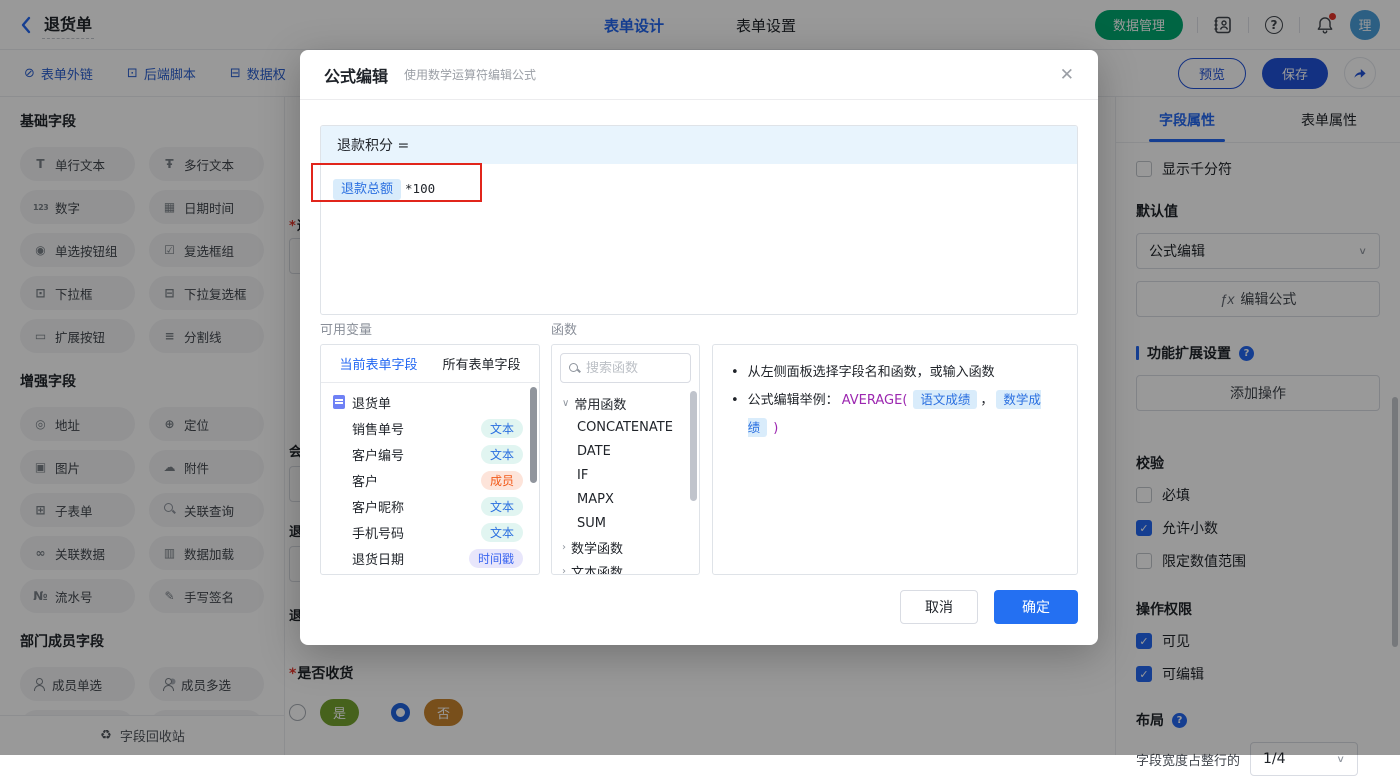 The width and height of the screenshot is (1400, 776). I want to click on function-group-text: ›文本函数, so click(625, 567).